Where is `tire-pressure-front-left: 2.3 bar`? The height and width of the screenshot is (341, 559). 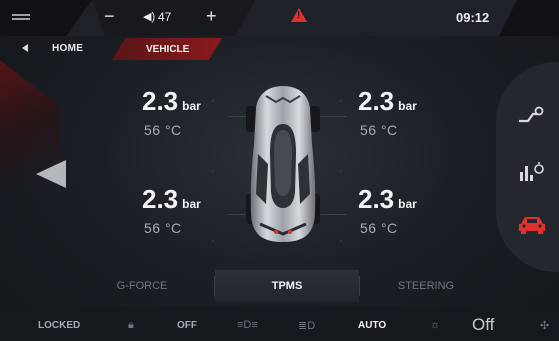
tire-pressure-front-left: 2.3 bar is located at coordinates (171, 101).